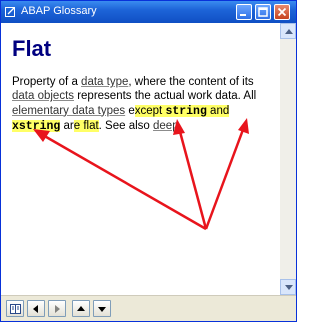 This screenshot has height=322, width=320. I want to click on link-elementary-data-types: elementary data types, so click(68, 111).